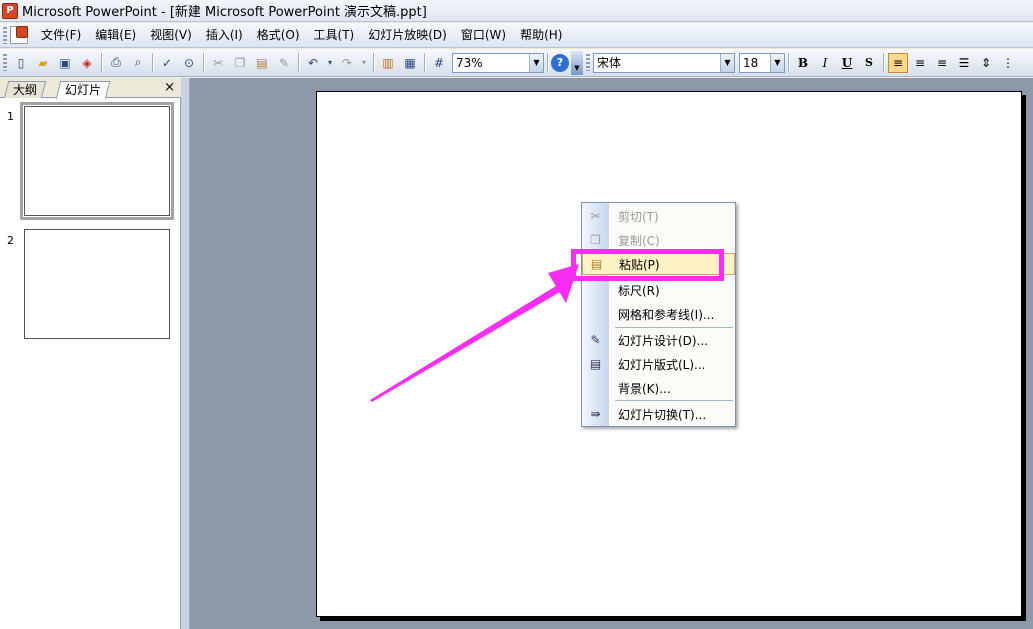  What do you see at coordinates (169, 87) in the screenshot?
I see `close-icon: ×` at bounding box center [169, 87].